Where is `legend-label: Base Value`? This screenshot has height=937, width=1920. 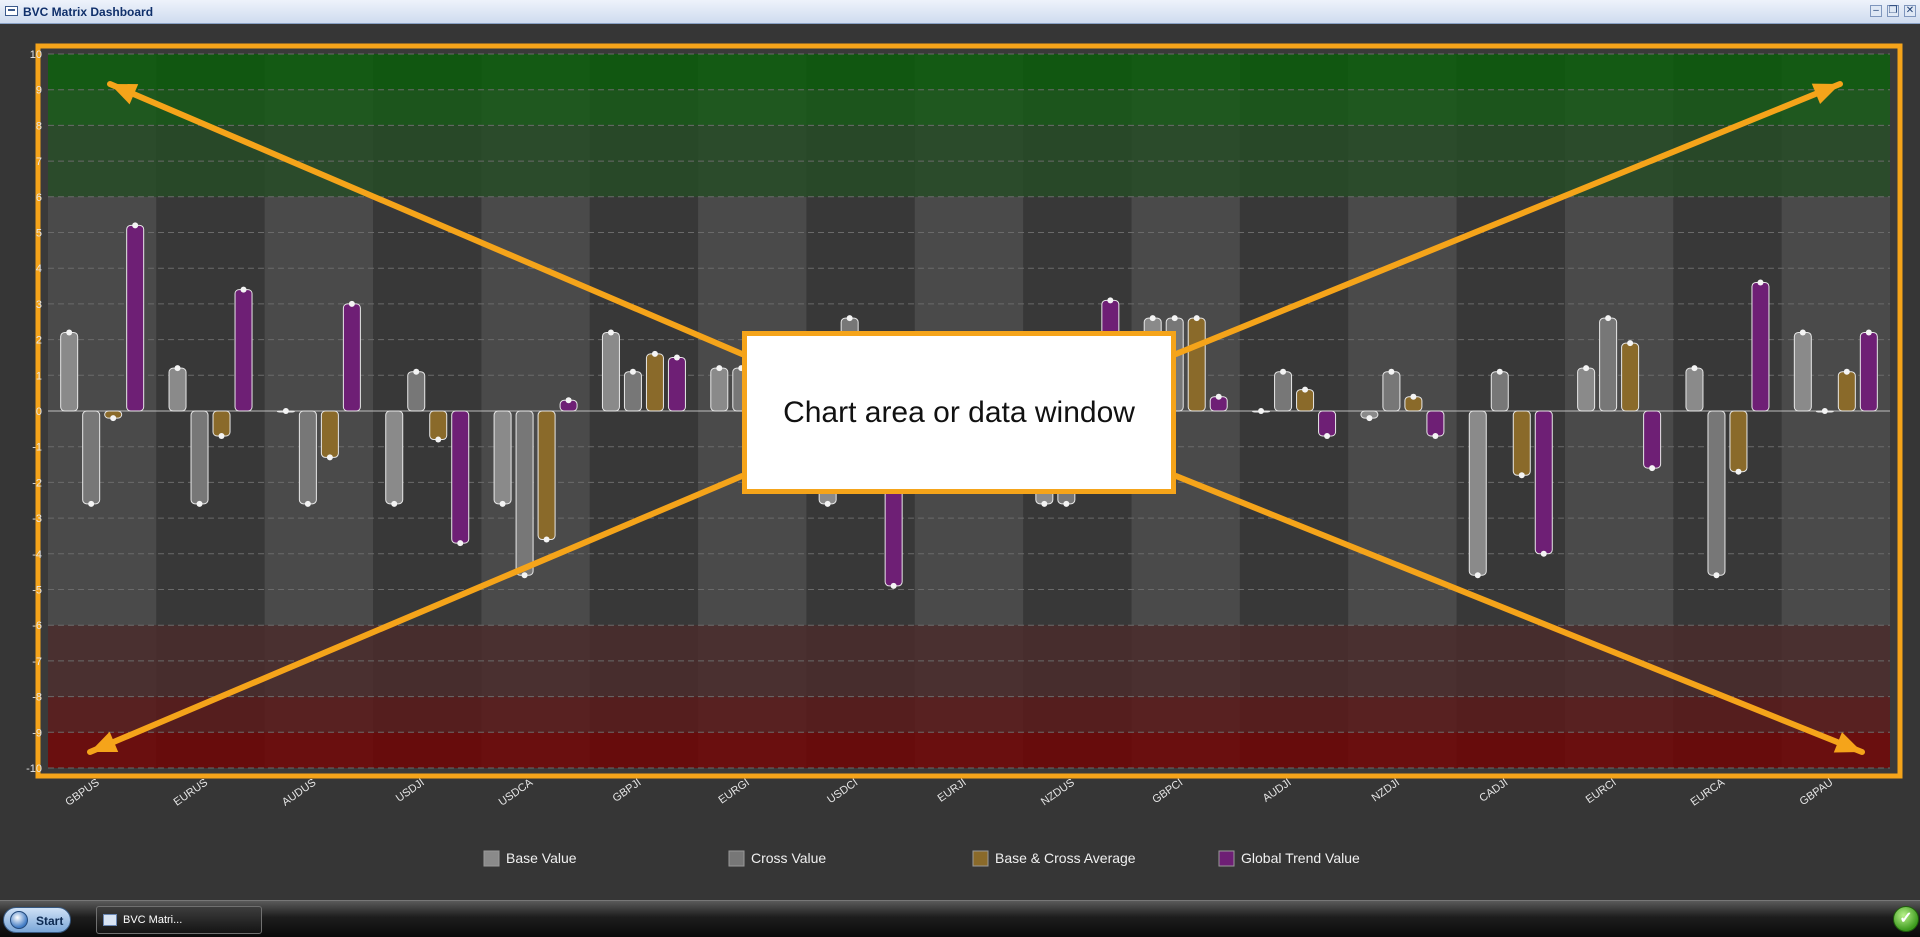
legend-label: Base Value is located at coordinates (541, 858).